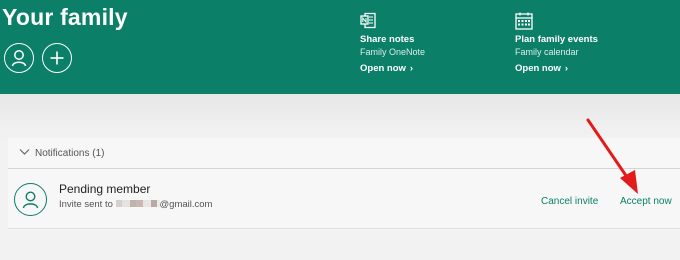  Describe the element at coordinates (368, 20) in the screenshot. I see `onenote-icon` at that location.